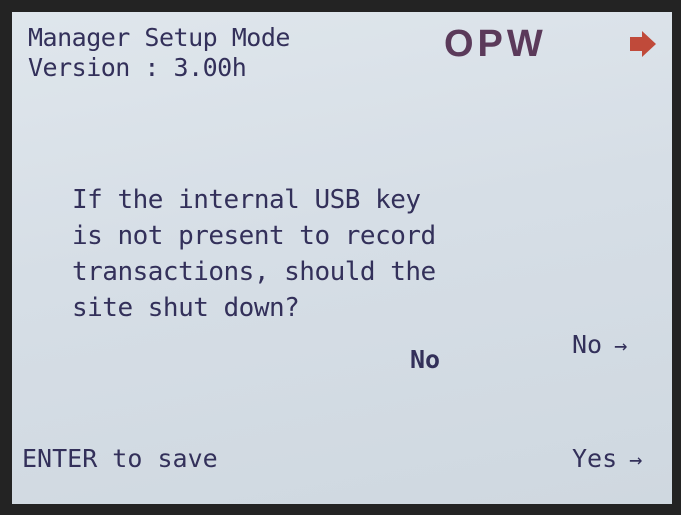 This screenshot has height=515, width=681. I want to click on mode-title: Manager Setup Mode, so click(159, 37).